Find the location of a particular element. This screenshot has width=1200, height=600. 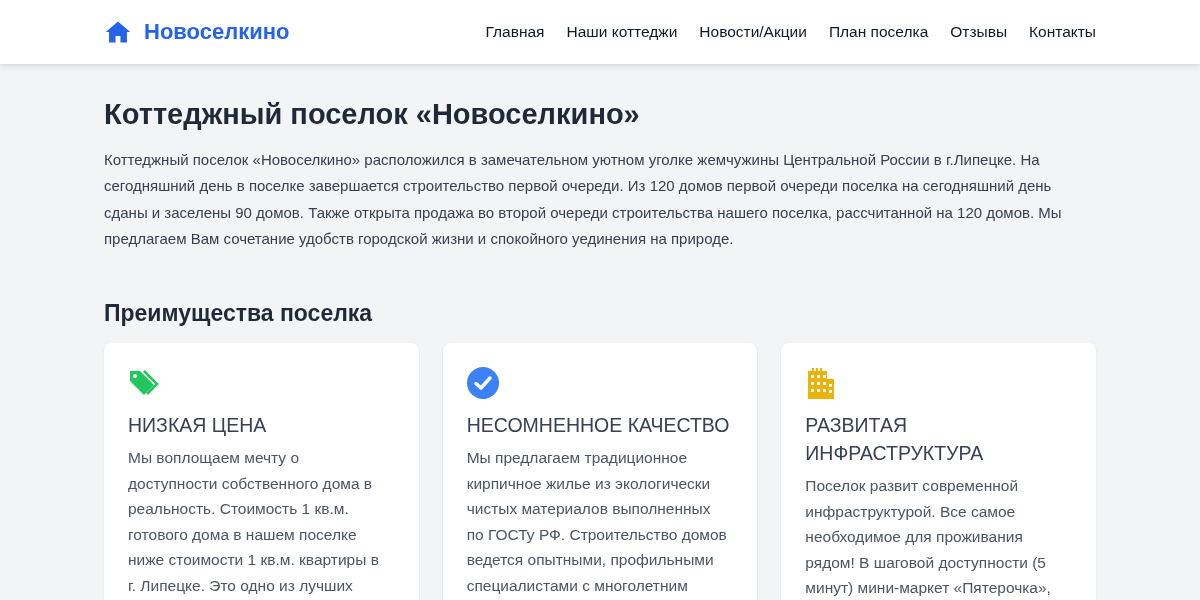

card-text: Мы воплощаем мечту о доступности собственного дома в реальность. Стоимость 1 кв.м. готового дома в нашем поселке ниже стоимости 1 кв.м. квартиры в г. Липецке. Это одно из лучших is located at coordinates (254, 522).